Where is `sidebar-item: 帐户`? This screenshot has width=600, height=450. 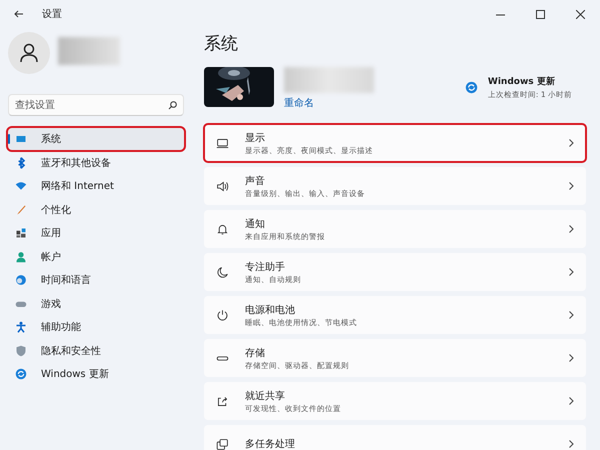 sidebar-item: 帐户 is located at coordinates (96, 257).